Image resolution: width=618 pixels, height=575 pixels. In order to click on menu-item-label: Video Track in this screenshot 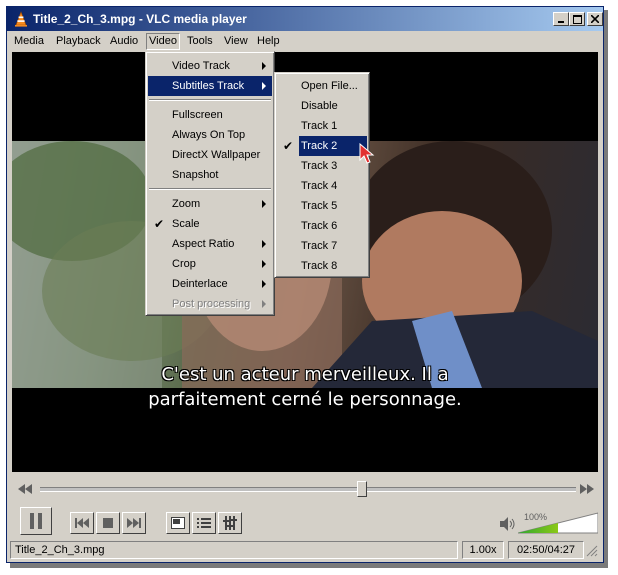, I will do `click(201, 66)`.